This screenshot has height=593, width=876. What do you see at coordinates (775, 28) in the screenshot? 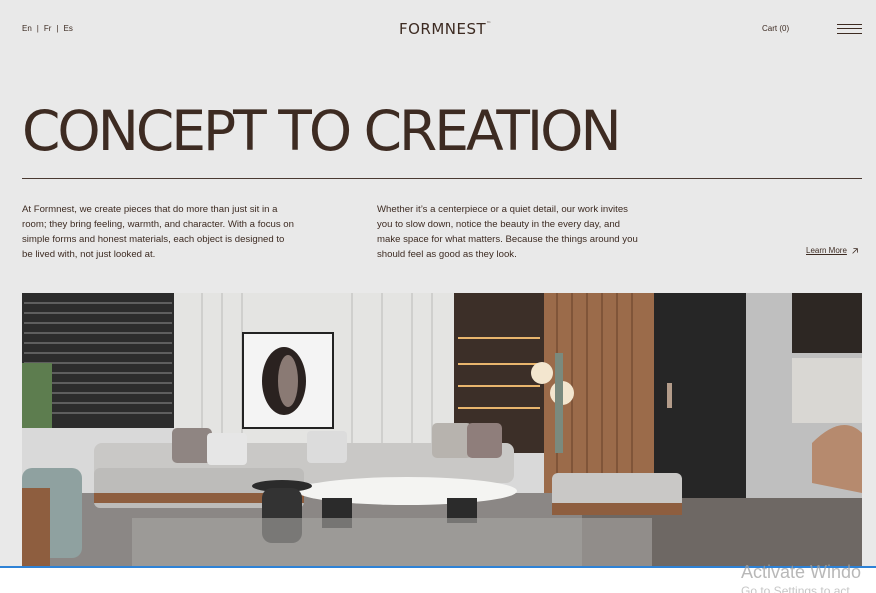
I see `cart-link: Cart (0)` at bounding box center [775, 28].